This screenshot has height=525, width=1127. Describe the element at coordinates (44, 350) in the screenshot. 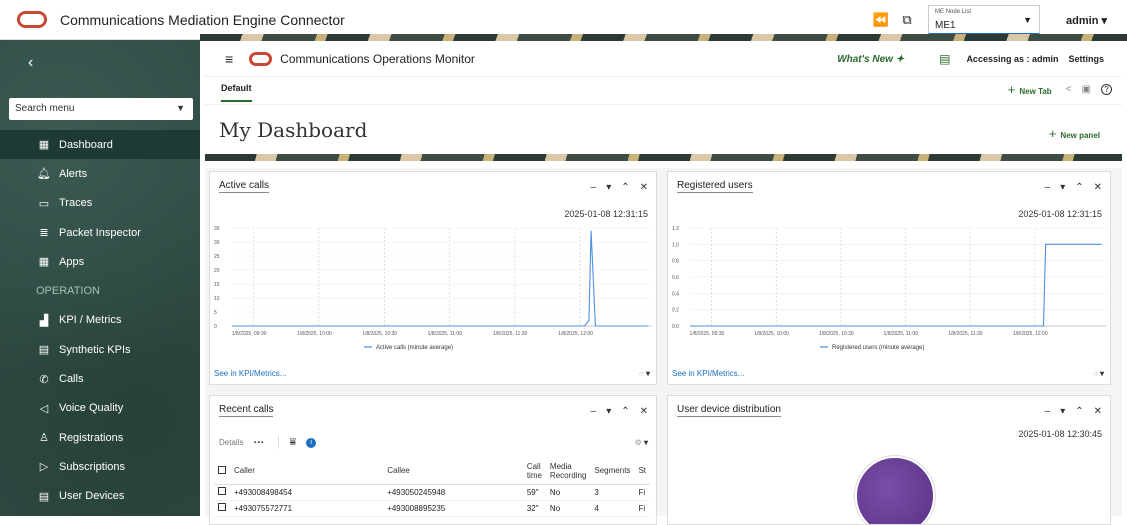

I see `grid-icon: ▤` at that location.